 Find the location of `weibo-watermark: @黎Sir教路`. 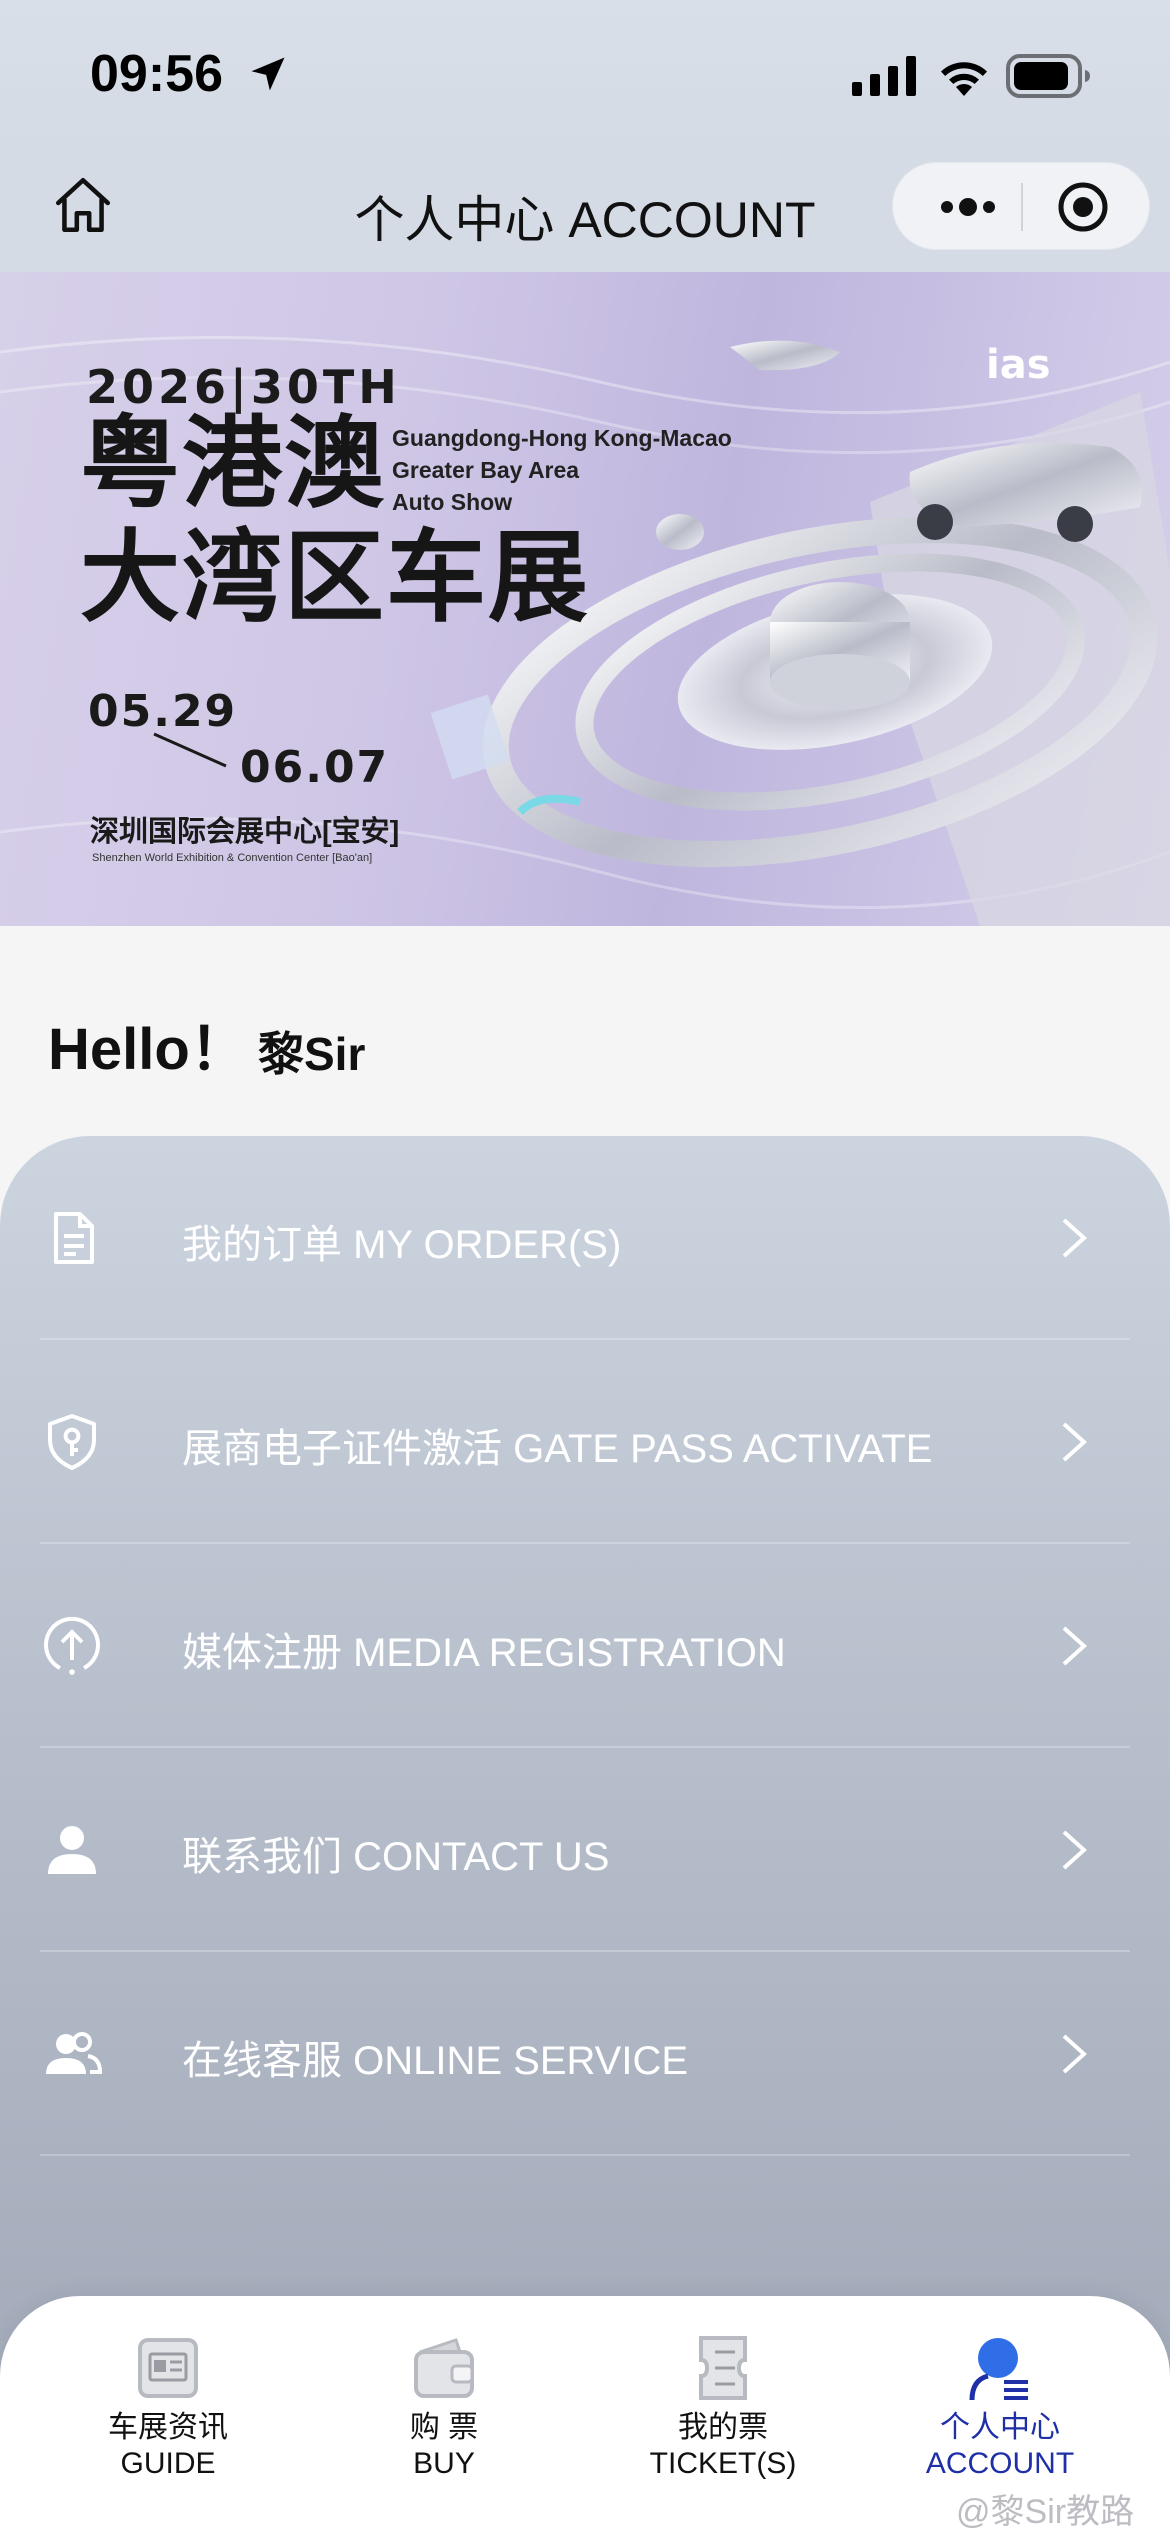

weibo-watermark: @黎Sir教路 is located at coordinates (1045, 2512).